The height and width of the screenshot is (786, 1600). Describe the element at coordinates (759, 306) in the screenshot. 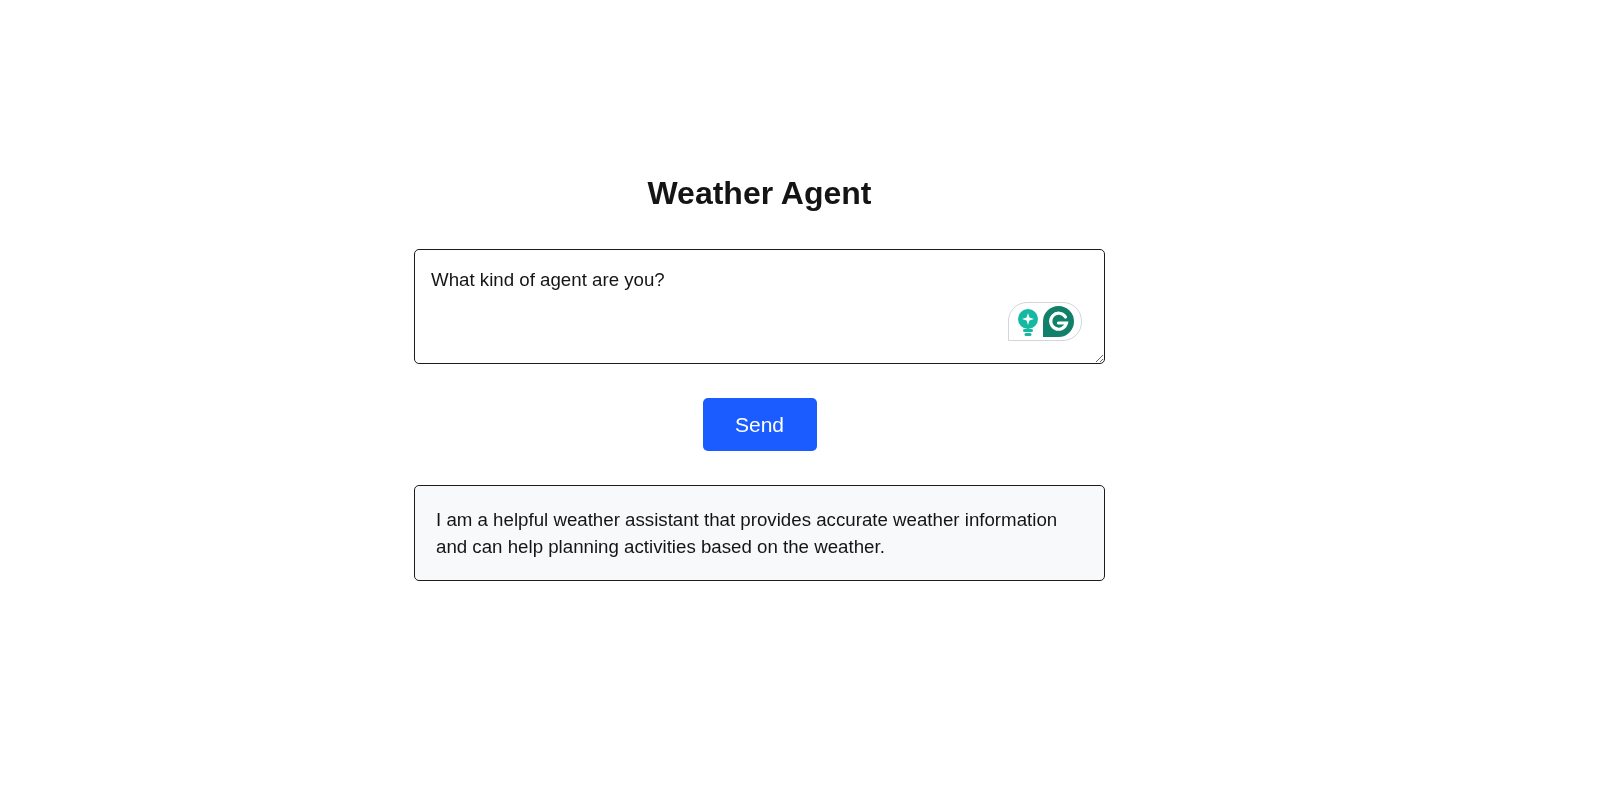

I see `message-input: What kind of agent are you?` at that location.